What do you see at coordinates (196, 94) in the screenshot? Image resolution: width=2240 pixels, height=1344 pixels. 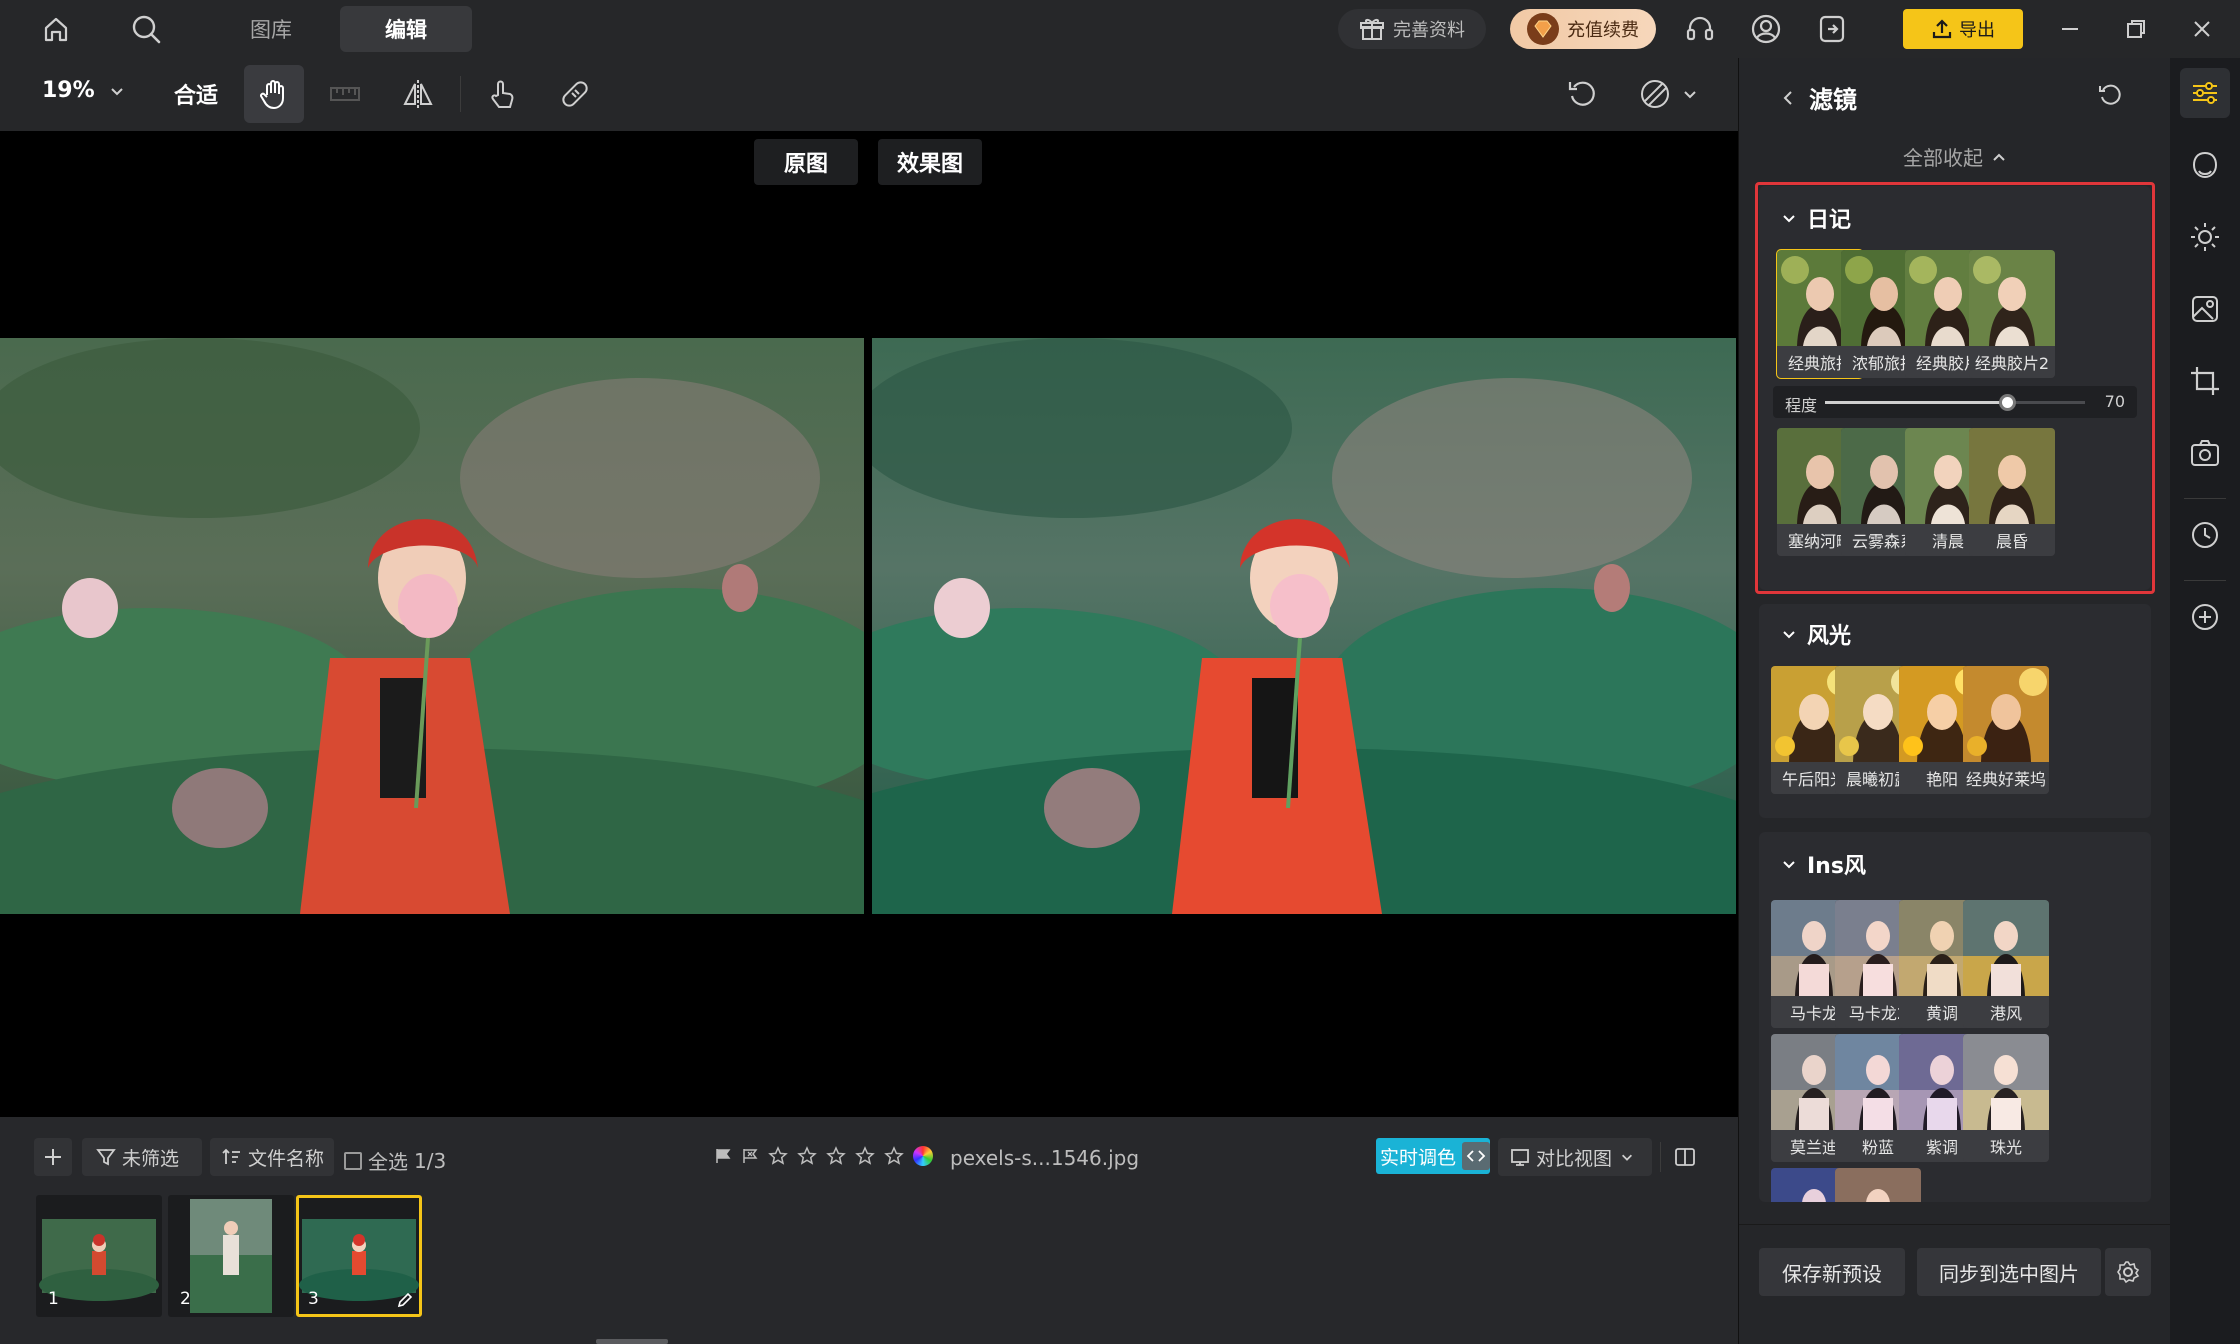 I see `fit-button: 合适` at bounding box center [196, 94].